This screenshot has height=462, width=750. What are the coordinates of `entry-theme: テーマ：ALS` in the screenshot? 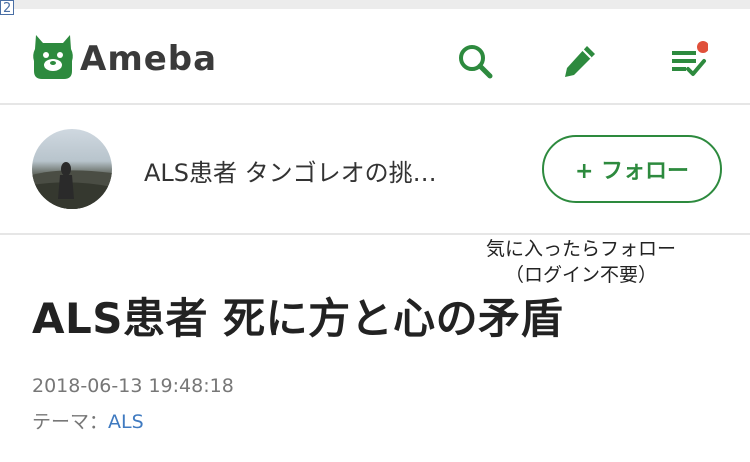 It's located at (88, 420).